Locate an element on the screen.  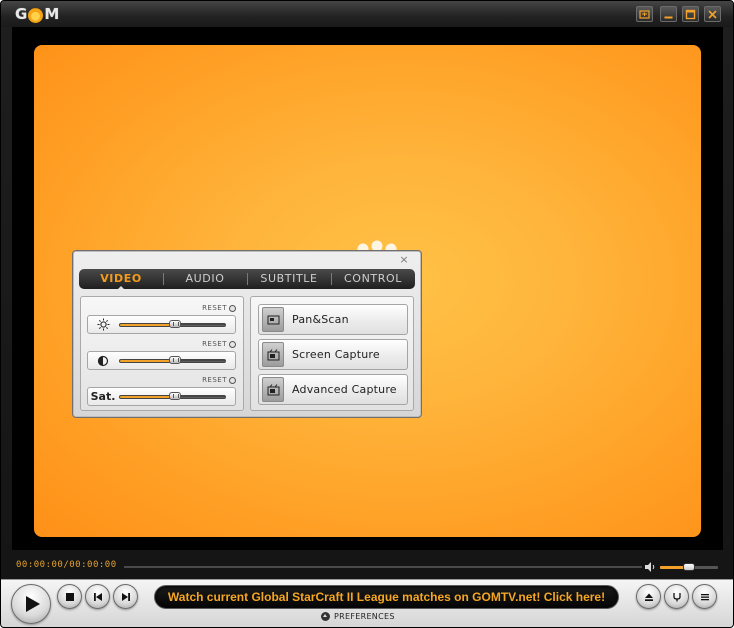
saturation-label: Sat. is located at coordinates (103, 396).